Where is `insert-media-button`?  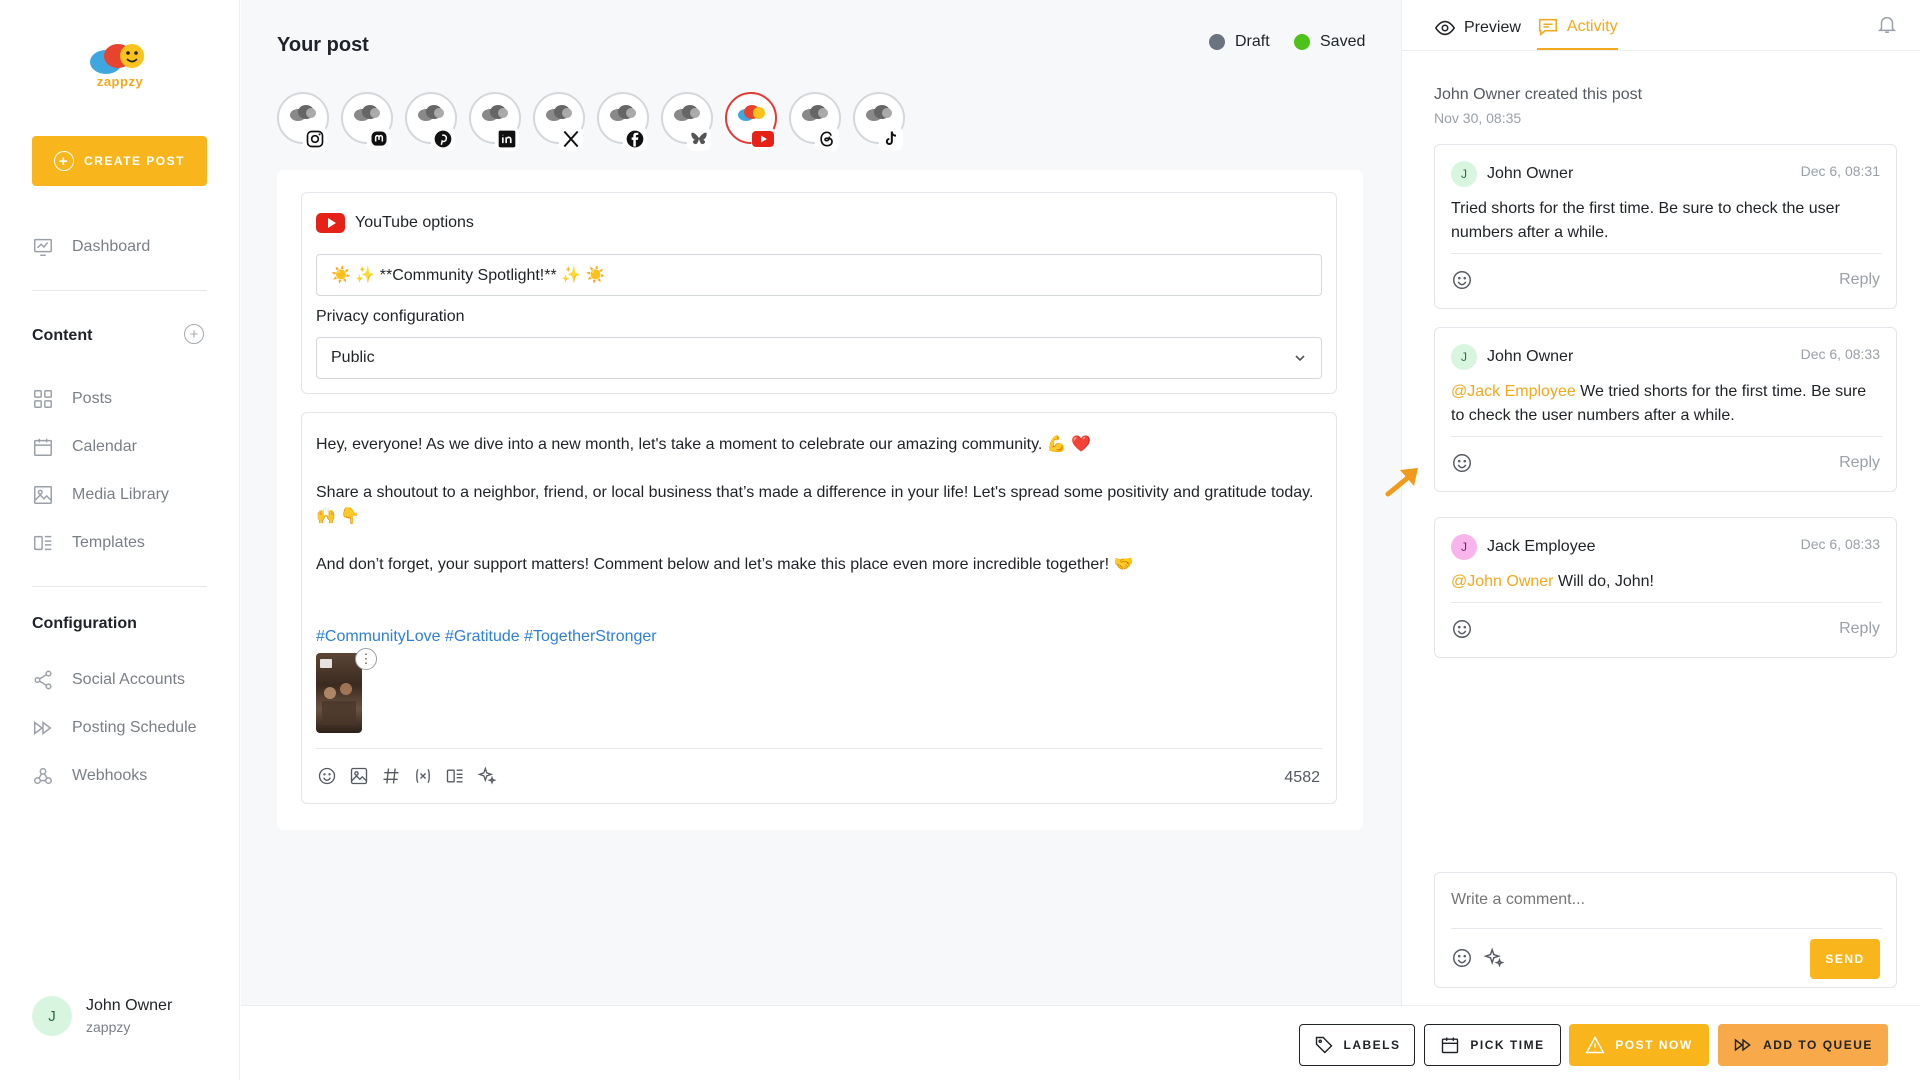
insert-media-button is located at coordinates (359, 776).